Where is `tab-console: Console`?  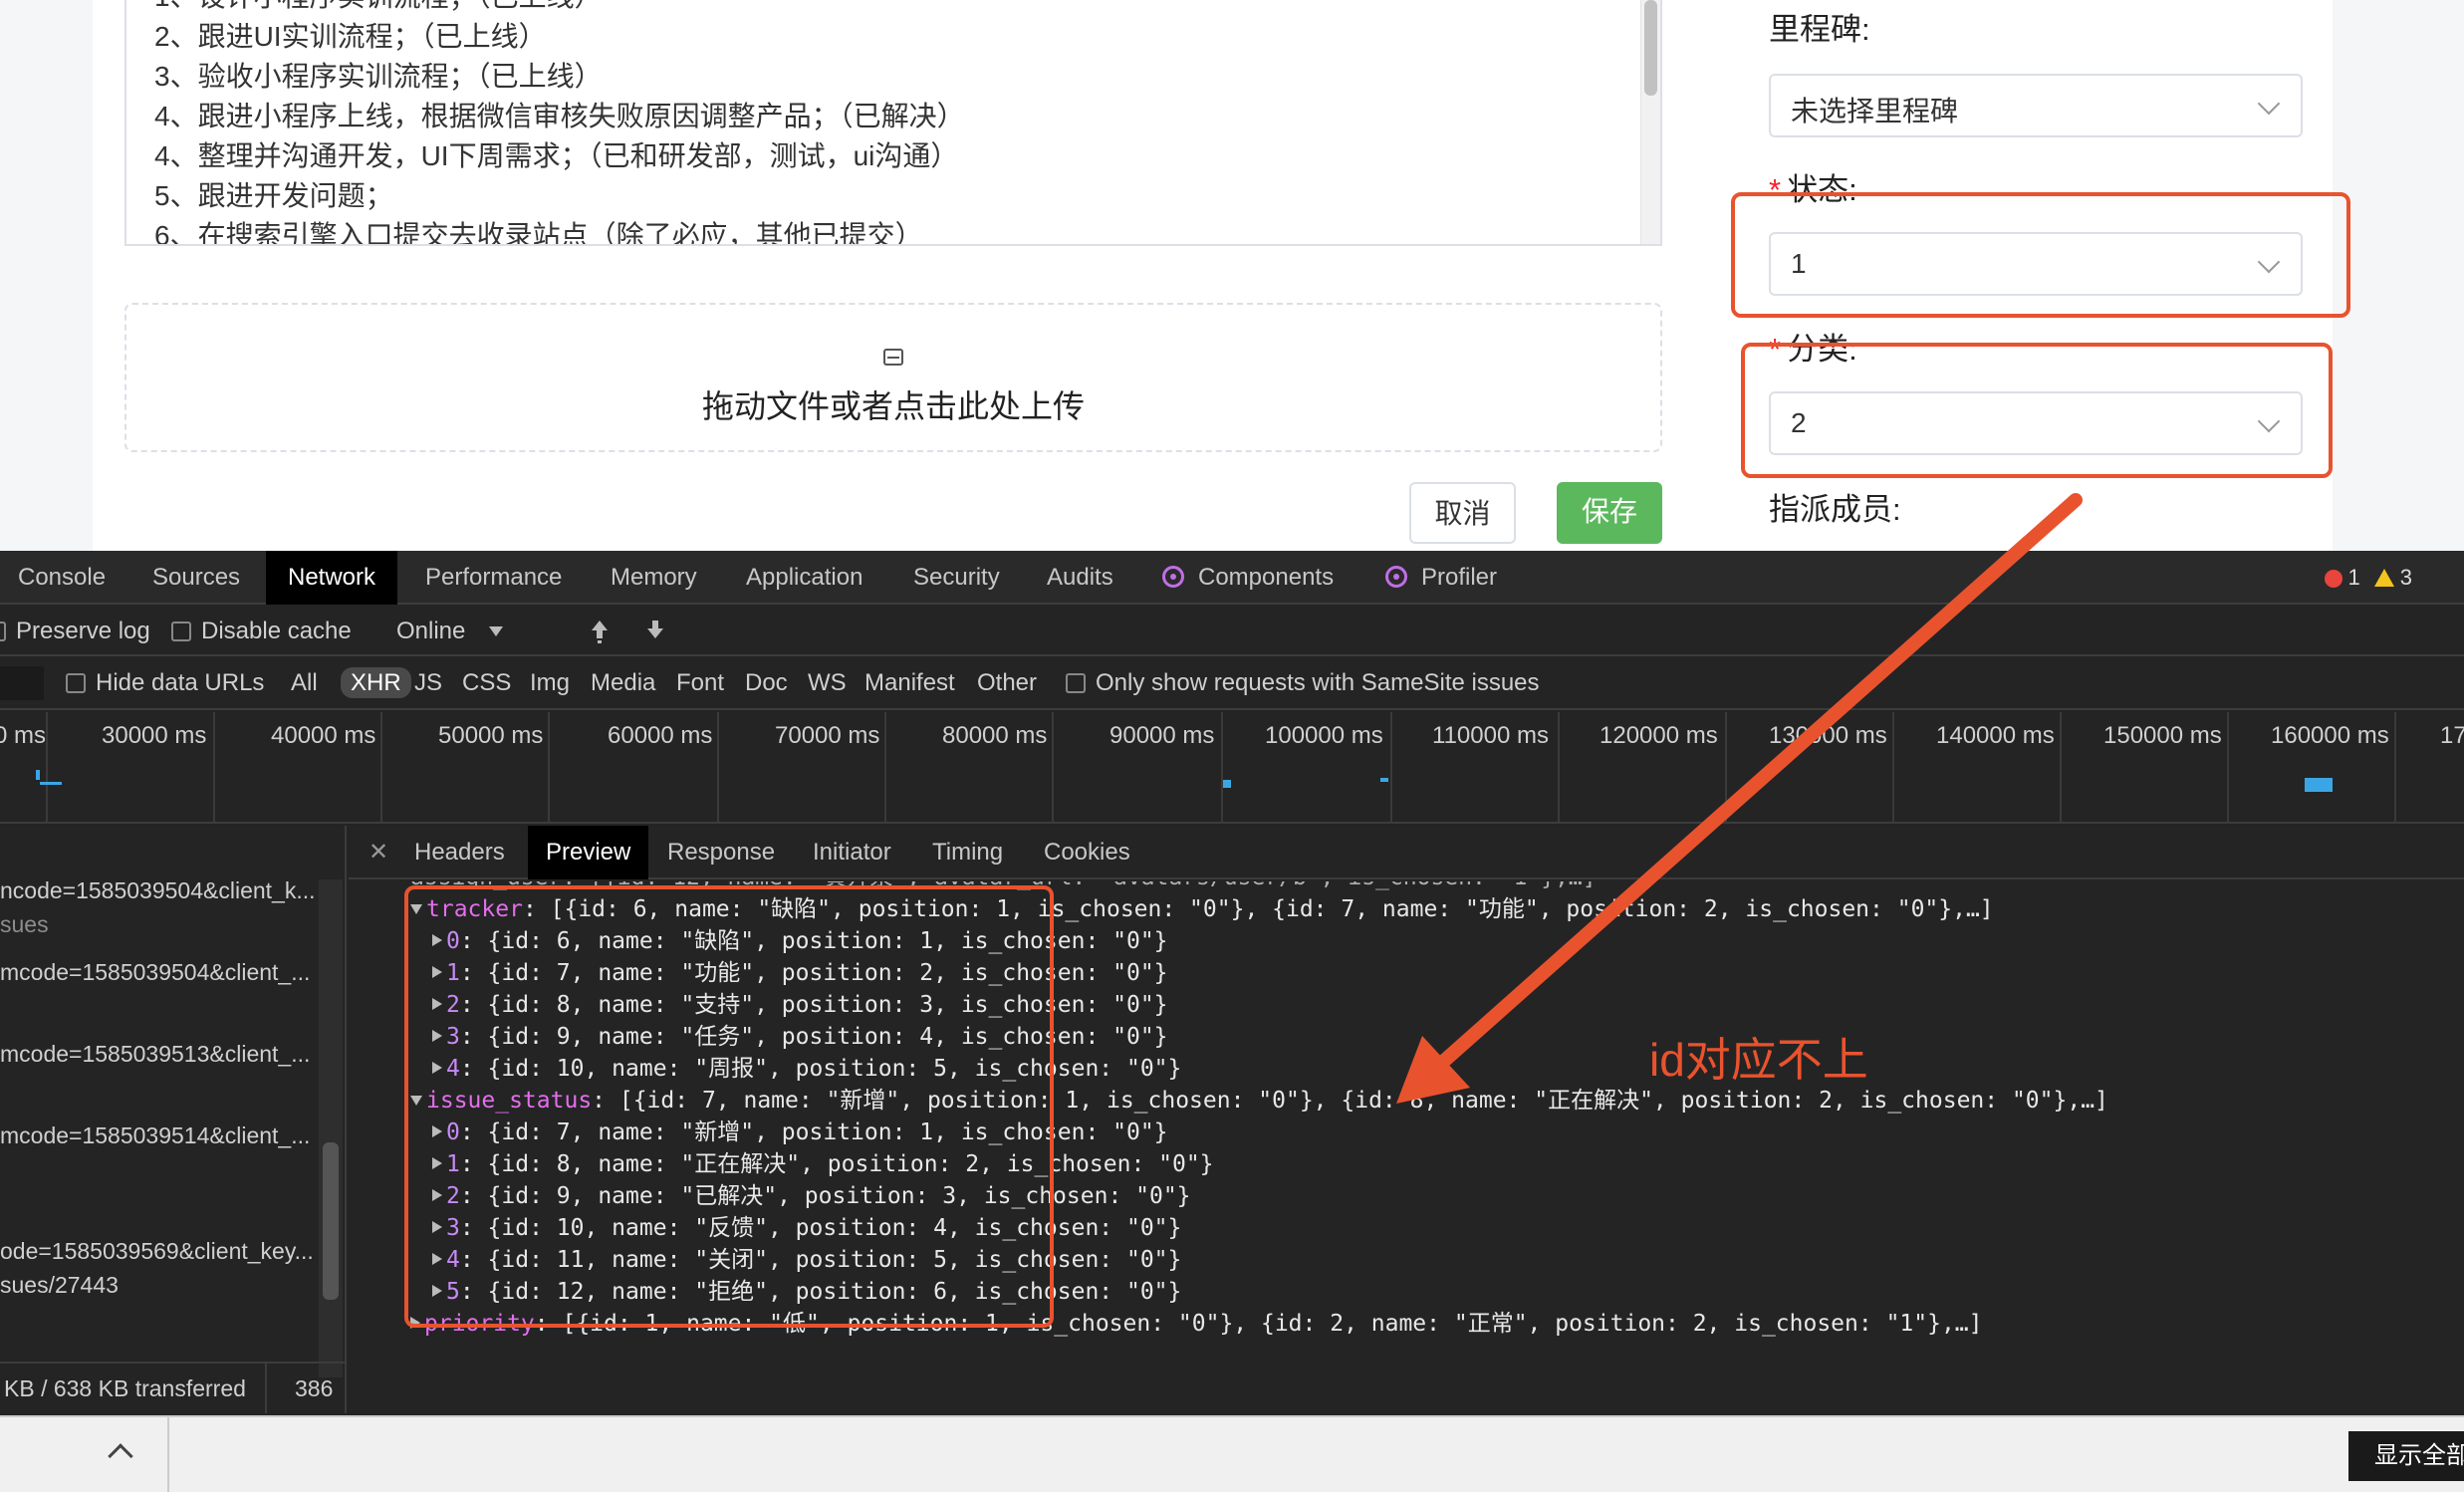
tab-console: Console is located at coordinates (62, 578).